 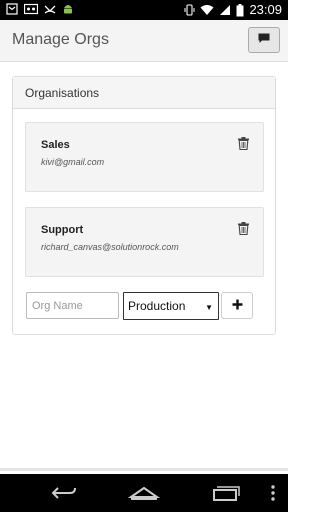 I want to click on missed-call-icon, so click(x=50, y=9).